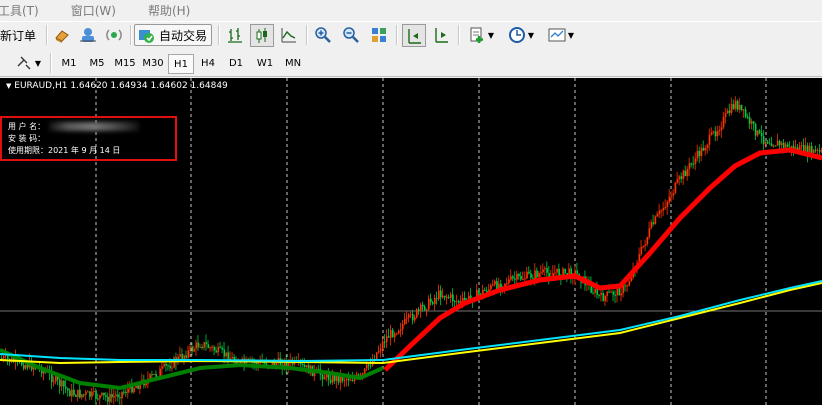  Describe the element at coordinates (441, 35) in the screenshot. I see `autoscroll-button` at that location.